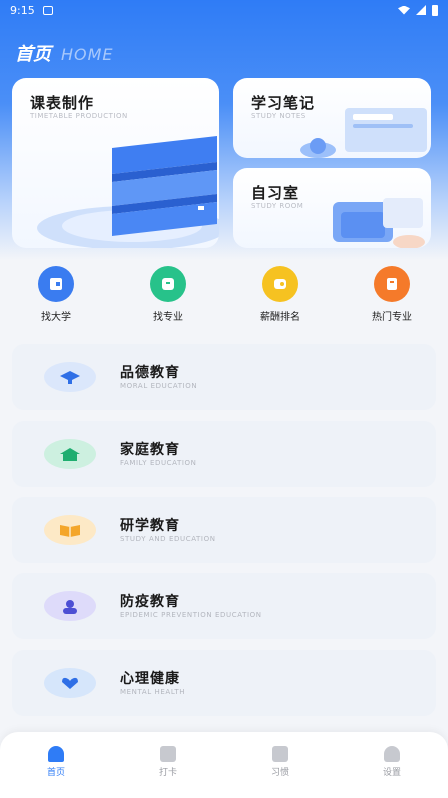 This screenshot has width=448, height=798. Describe the element at coordinates (404, 10) in the screenshot. I see `wifi-icon` at that location.